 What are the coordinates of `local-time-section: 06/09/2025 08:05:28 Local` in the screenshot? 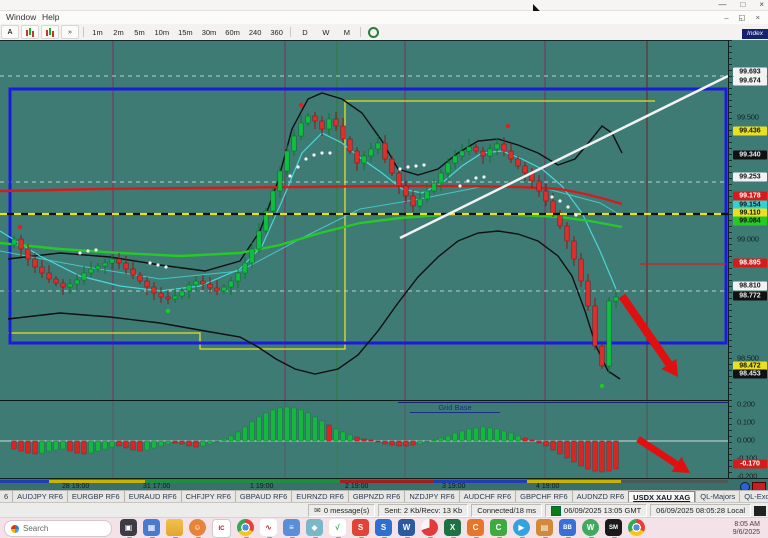 It's located at (700, 510).